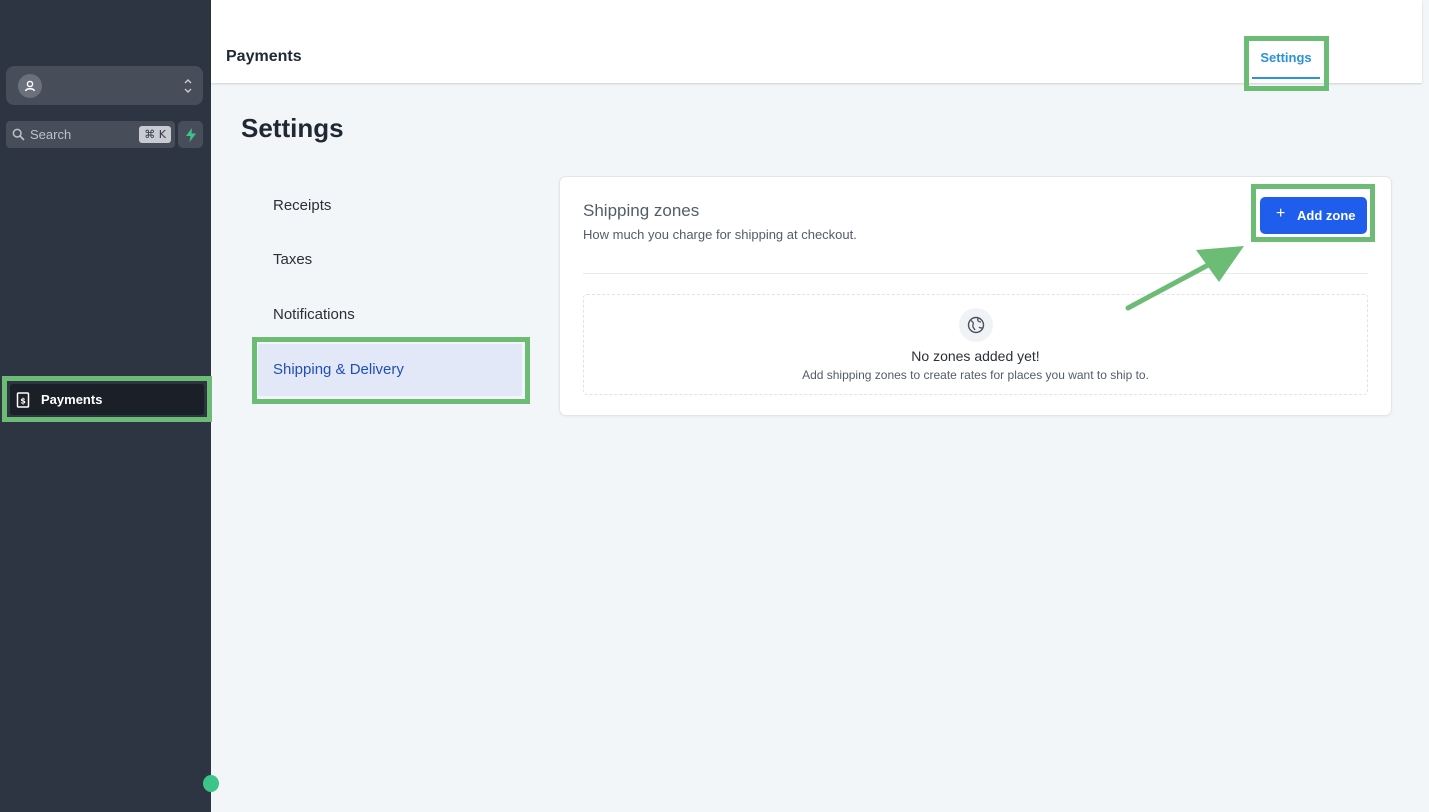 The height and width of the screenshot is (812, 1429). I want to click on search-shortcut-badge: ⌘ K, so click(155, 134).